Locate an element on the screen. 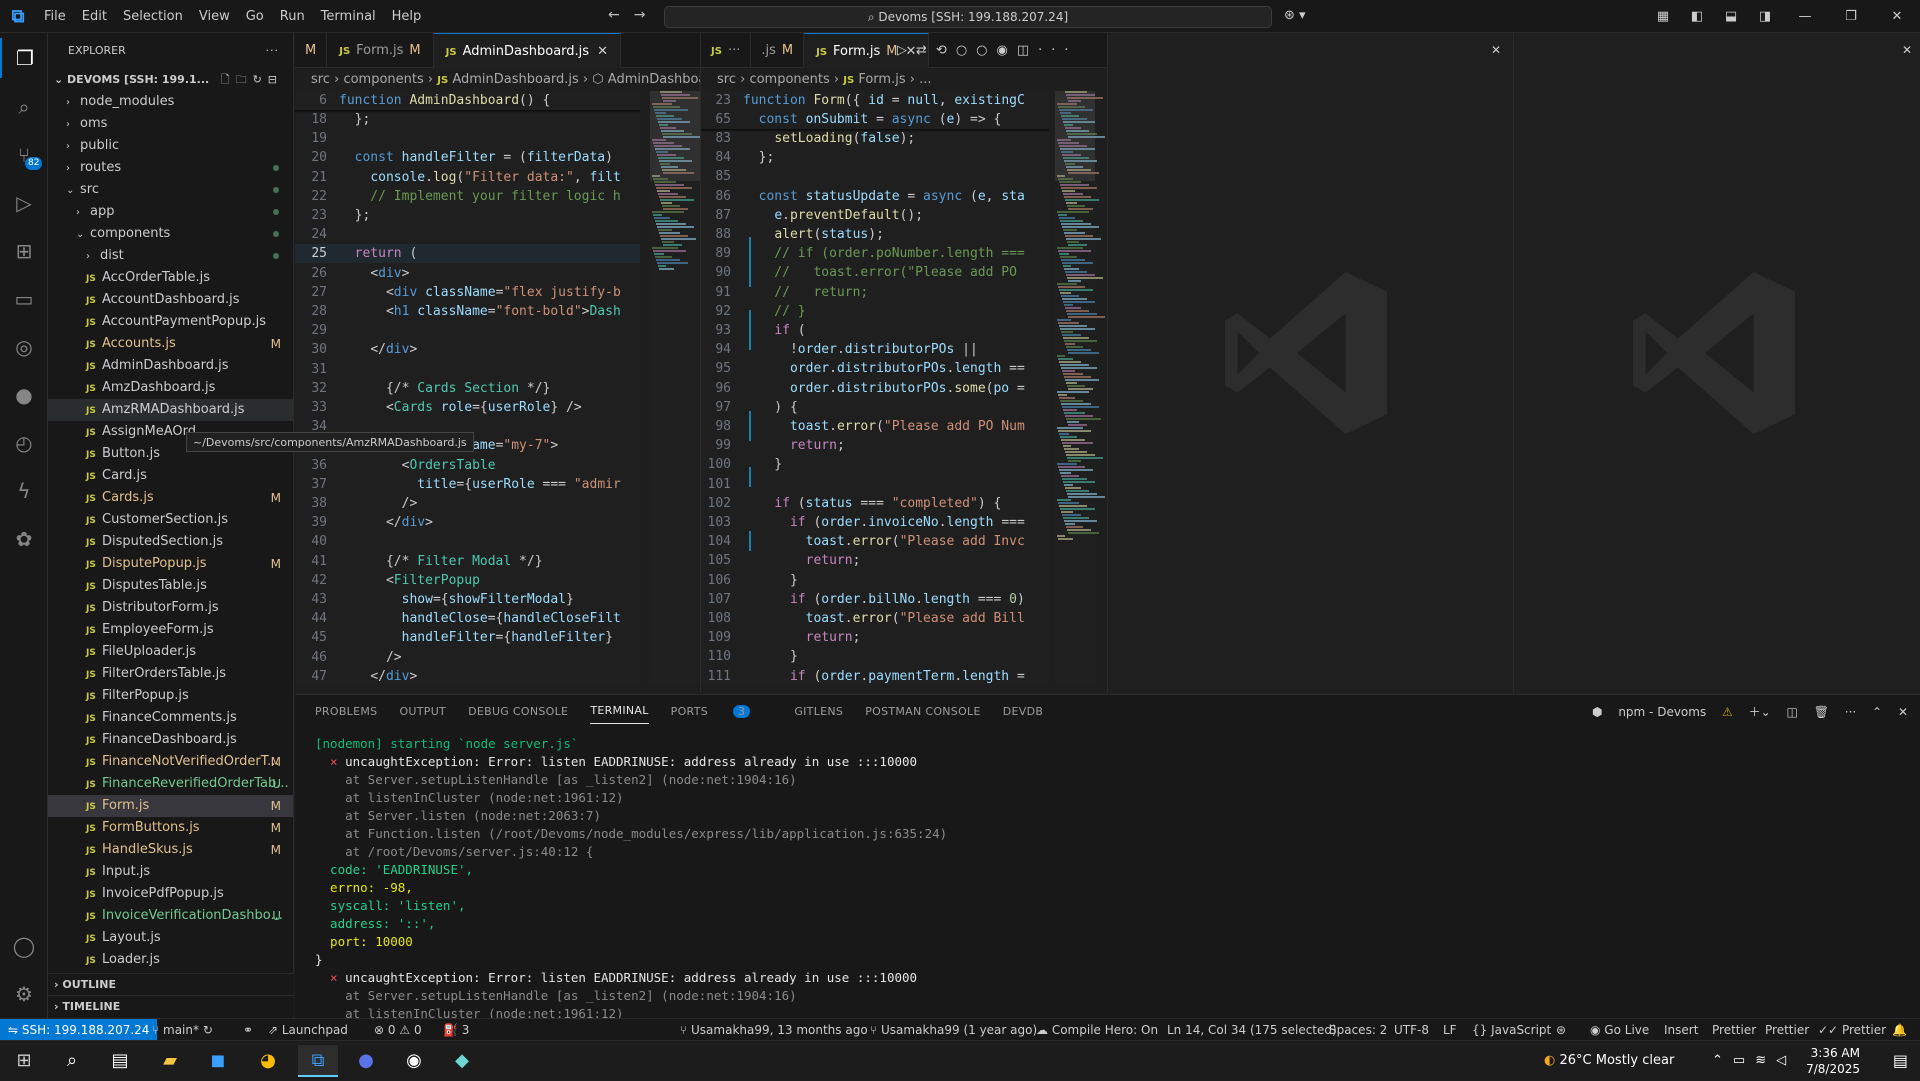 The width and height of the screenshot is (1920, 1081). code-line: 46 /> is located at coordinates (467, 657).